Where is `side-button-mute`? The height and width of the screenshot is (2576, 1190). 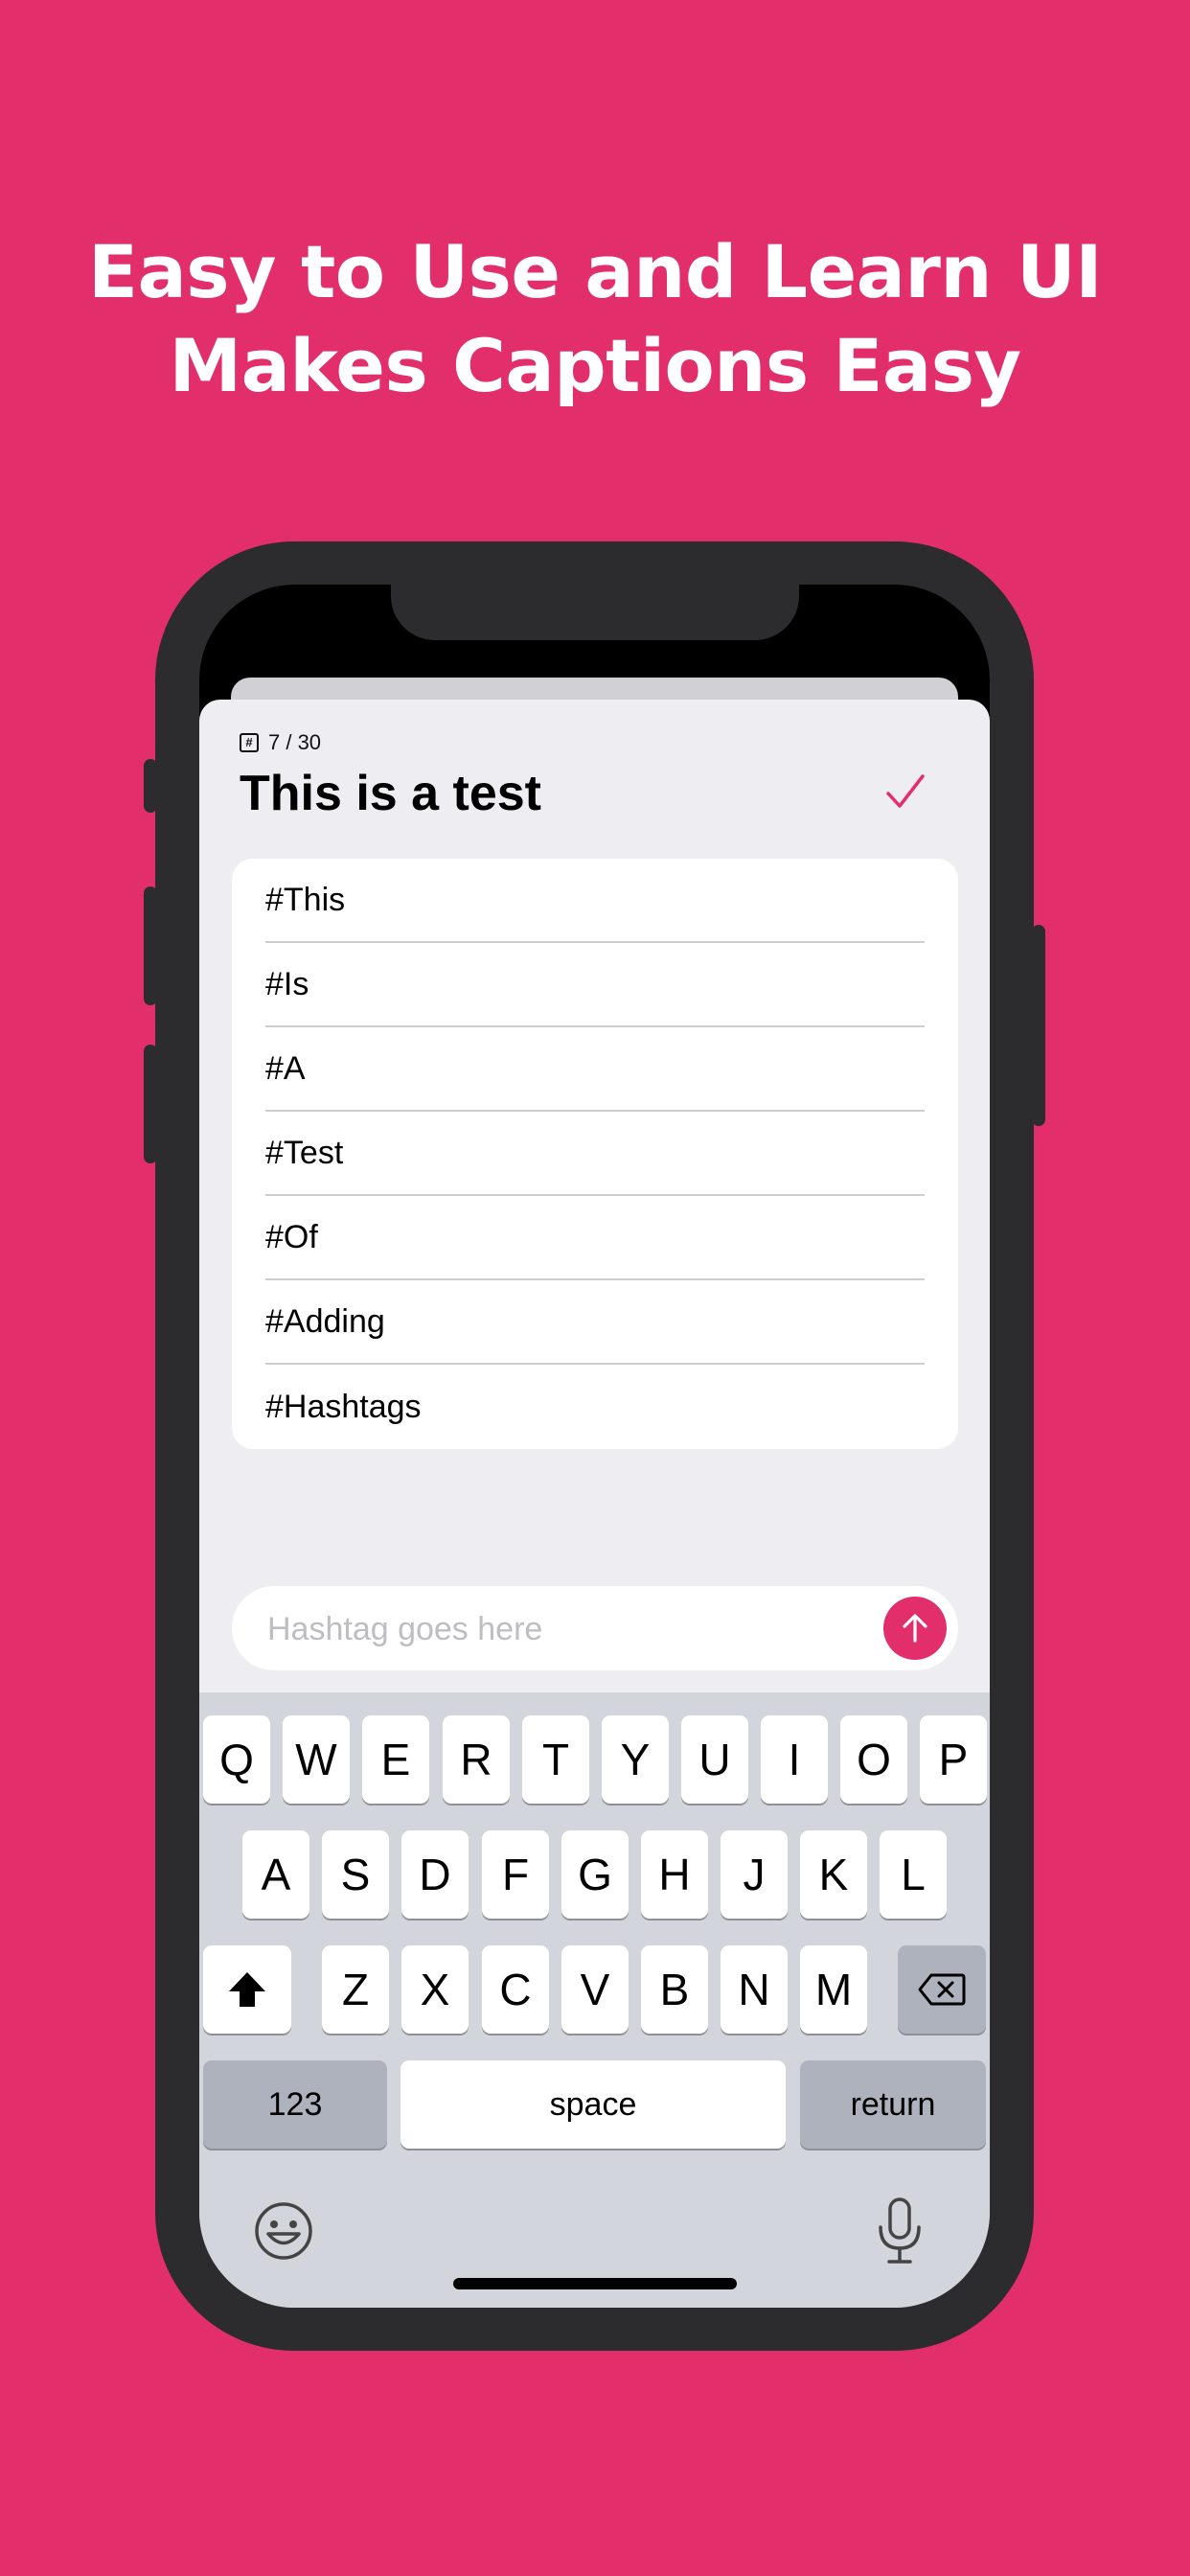 side-button-mute is located at coordinates (151, 786).